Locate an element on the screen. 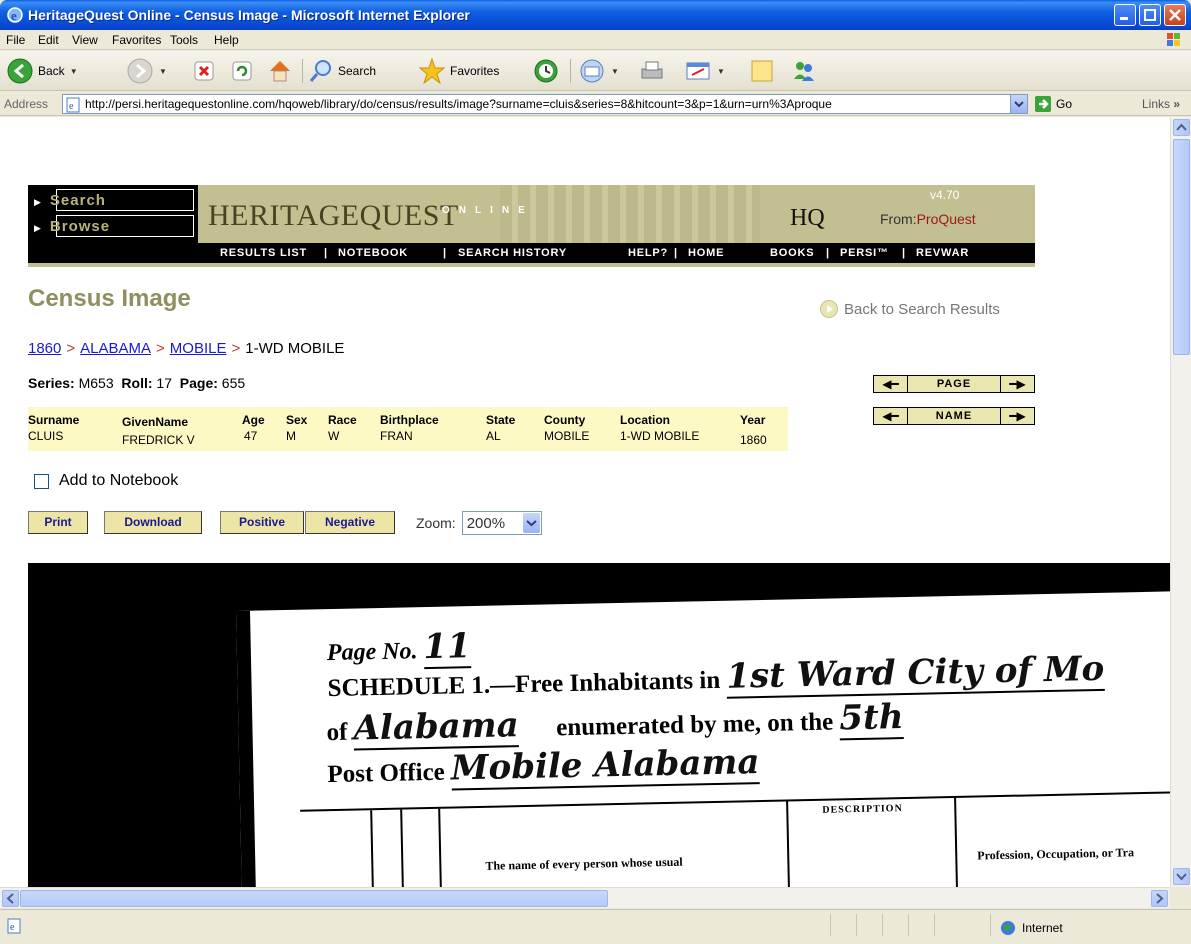 Image resolution: width=1191 pixels, height=944 pixels. menu-favorites: Favorites is located at coordinates (136, 40).